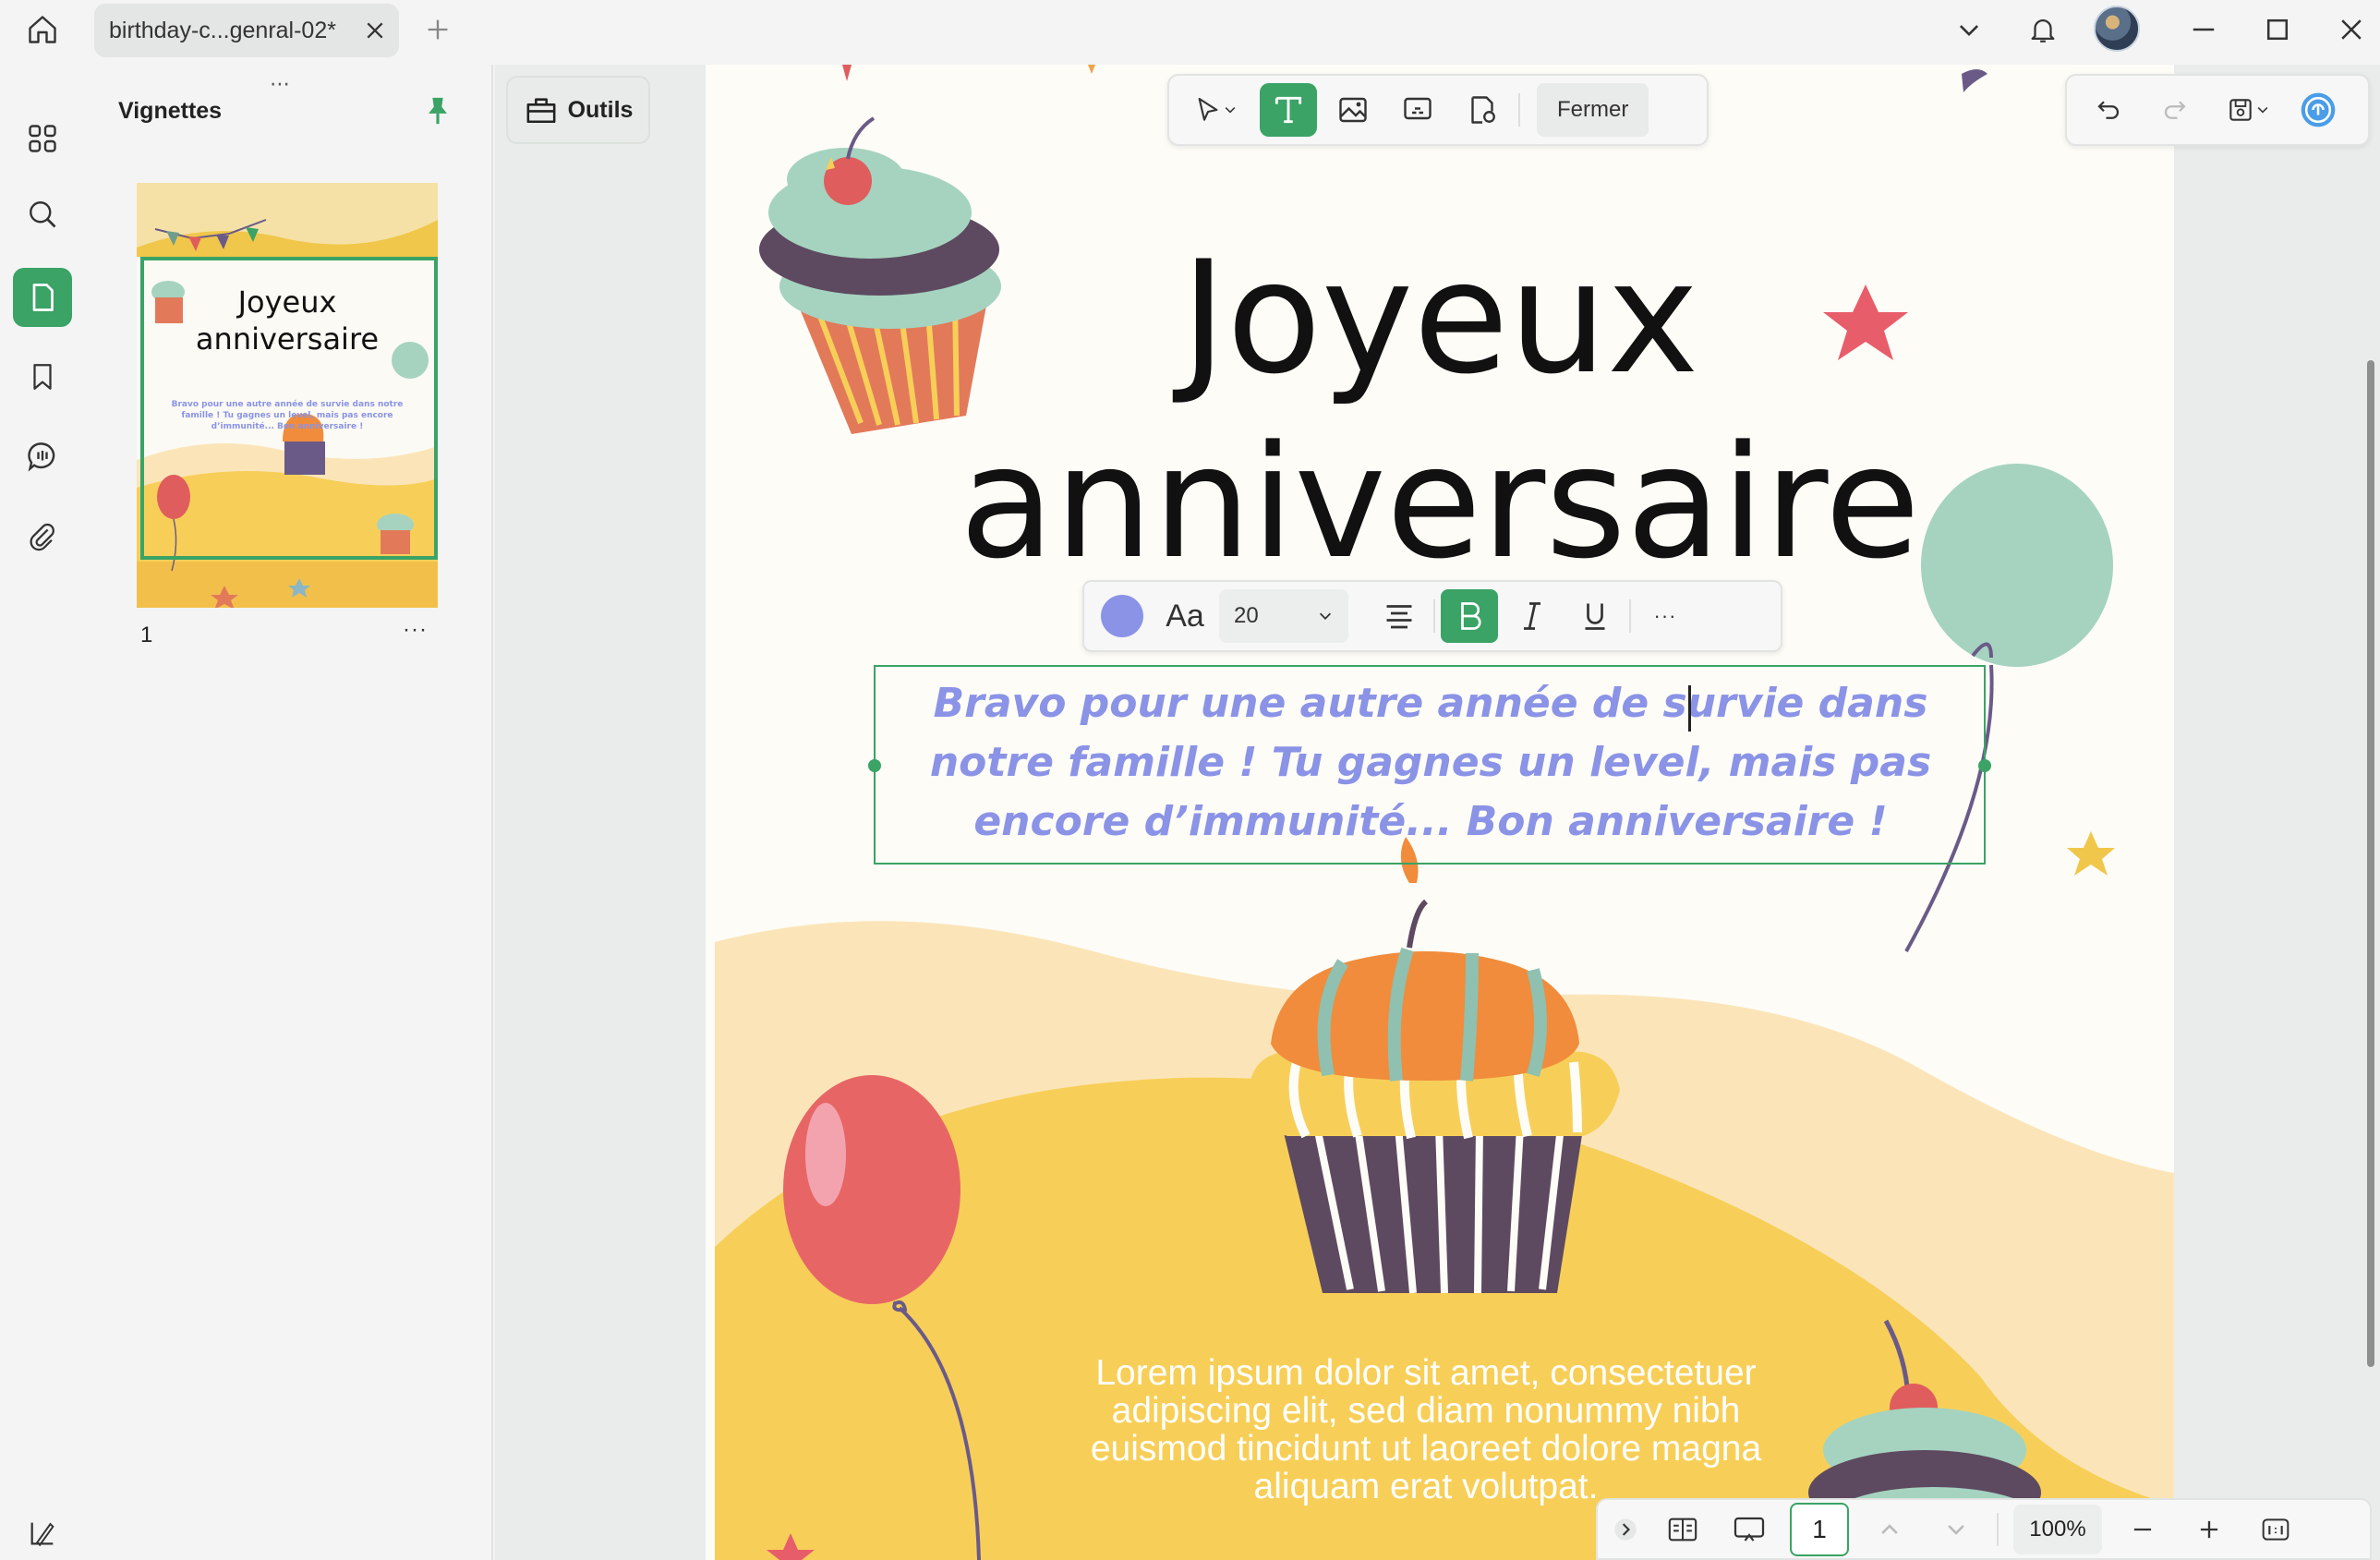 The height and width of the screenshot is (1560, 2380). I want to click on underline-icon, so click(1595, 616).